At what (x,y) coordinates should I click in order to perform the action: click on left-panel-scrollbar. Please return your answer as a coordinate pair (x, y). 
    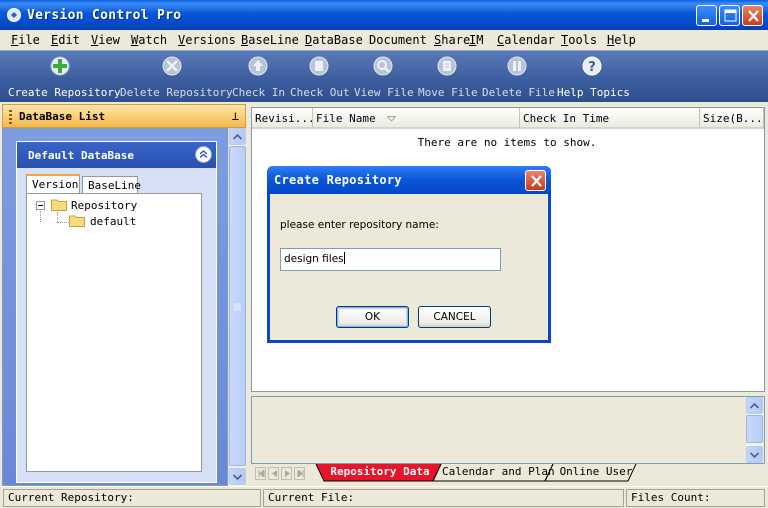
    Looking at the image, I should click on (237, 307).